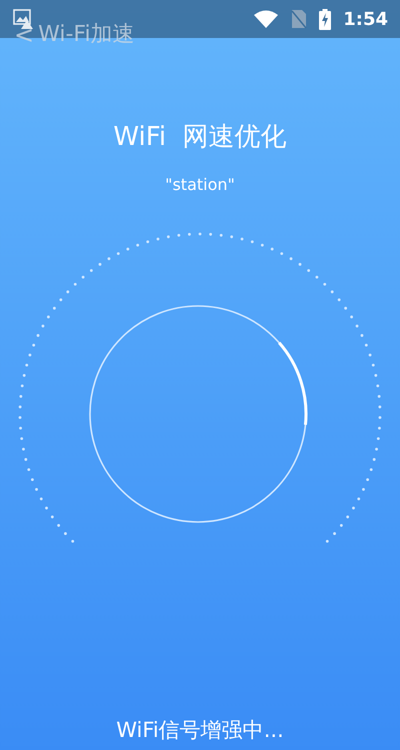  I want to click on heading: WiFi 网速优化, so click(200, 137).